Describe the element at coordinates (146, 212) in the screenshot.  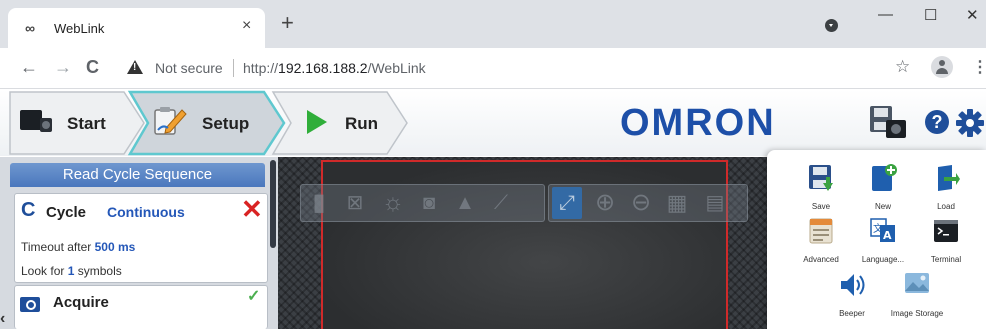
I see `cycle-mode-link: Continuous` at that location.